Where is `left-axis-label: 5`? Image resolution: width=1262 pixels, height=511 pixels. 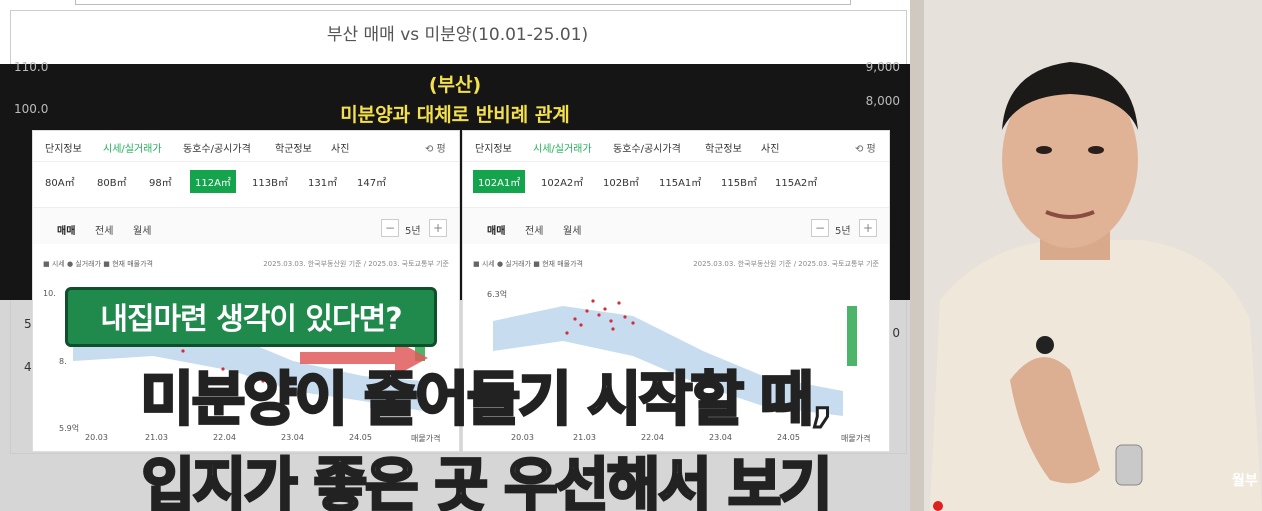
left-axis-label: 5 is located at coordinates (28, 324).